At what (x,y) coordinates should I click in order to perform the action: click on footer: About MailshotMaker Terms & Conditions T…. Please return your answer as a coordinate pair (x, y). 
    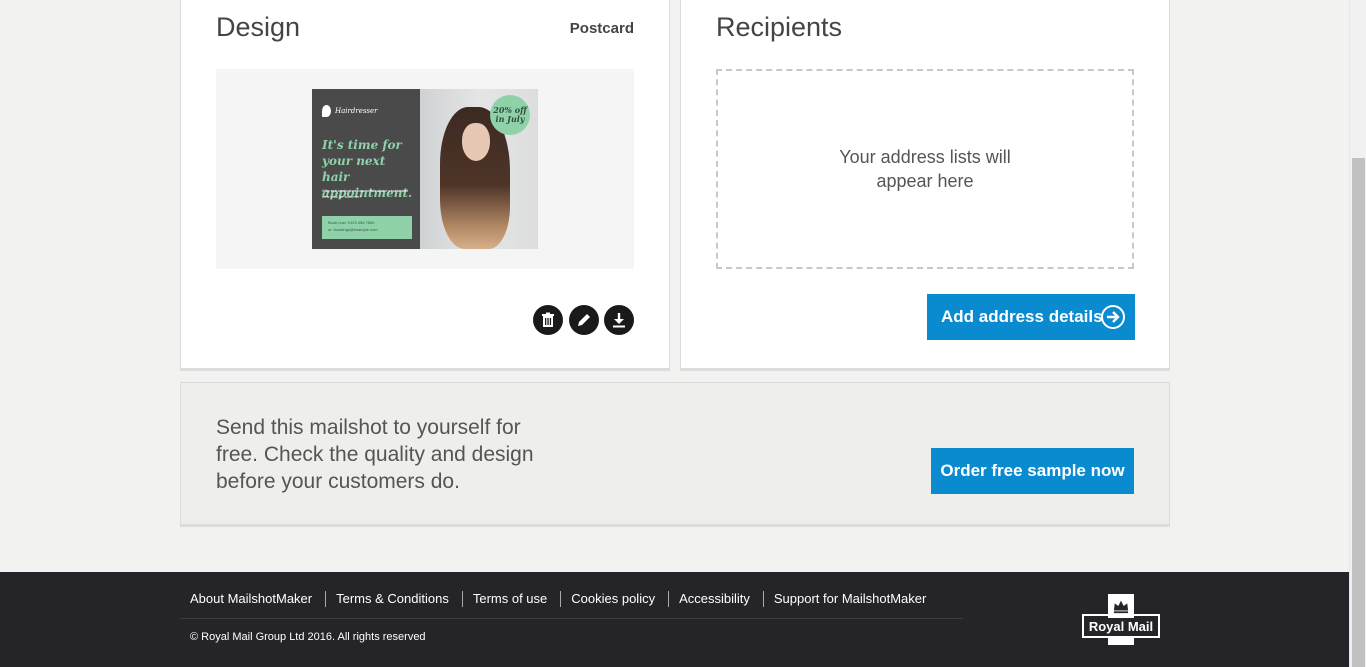
    Looking at the image, I should click on (674, 619).